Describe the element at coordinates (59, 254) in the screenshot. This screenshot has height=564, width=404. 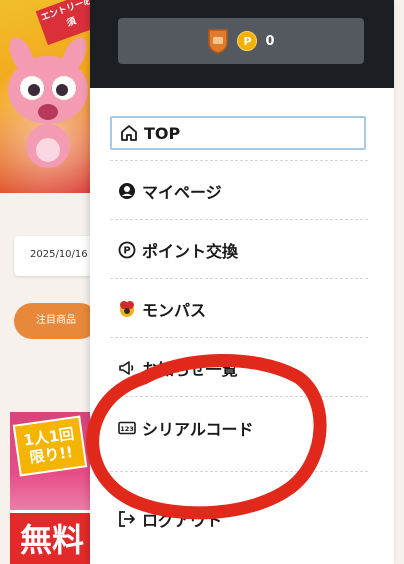
I see `date-text: 2025/10/16` at that location.